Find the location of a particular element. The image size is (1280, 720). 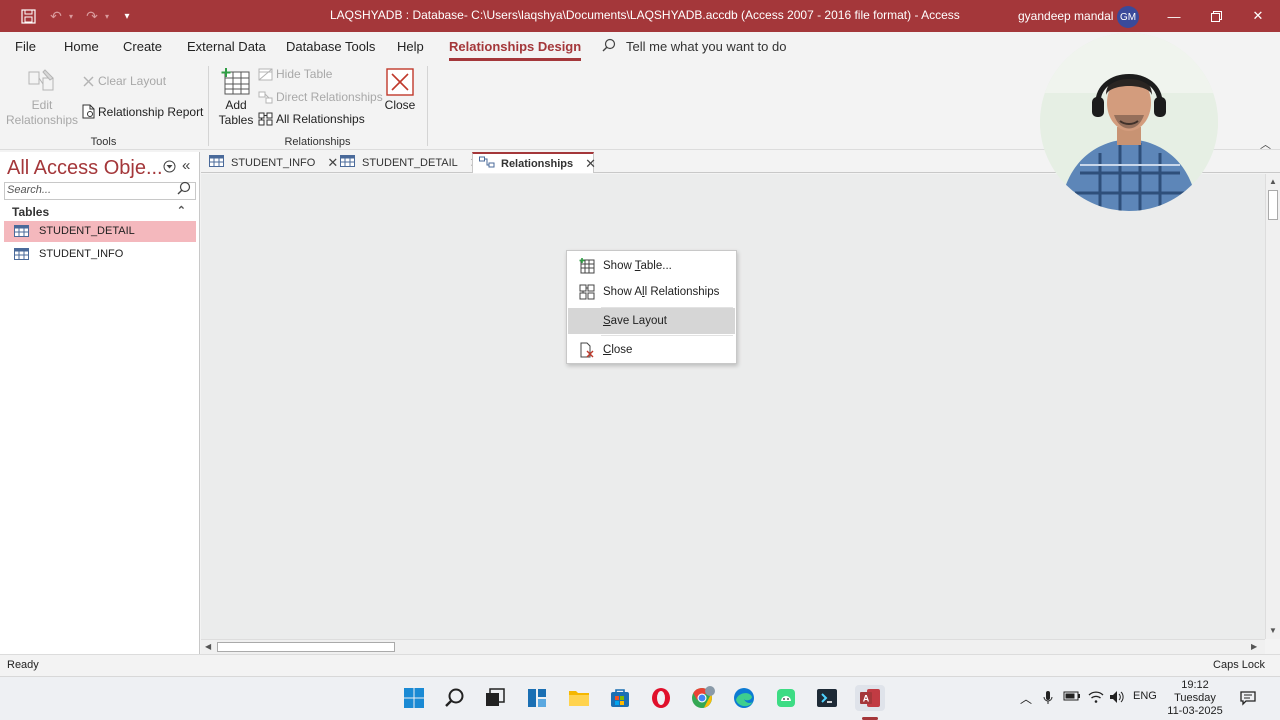

hide-table-icon is located at coordinates (265, 74).